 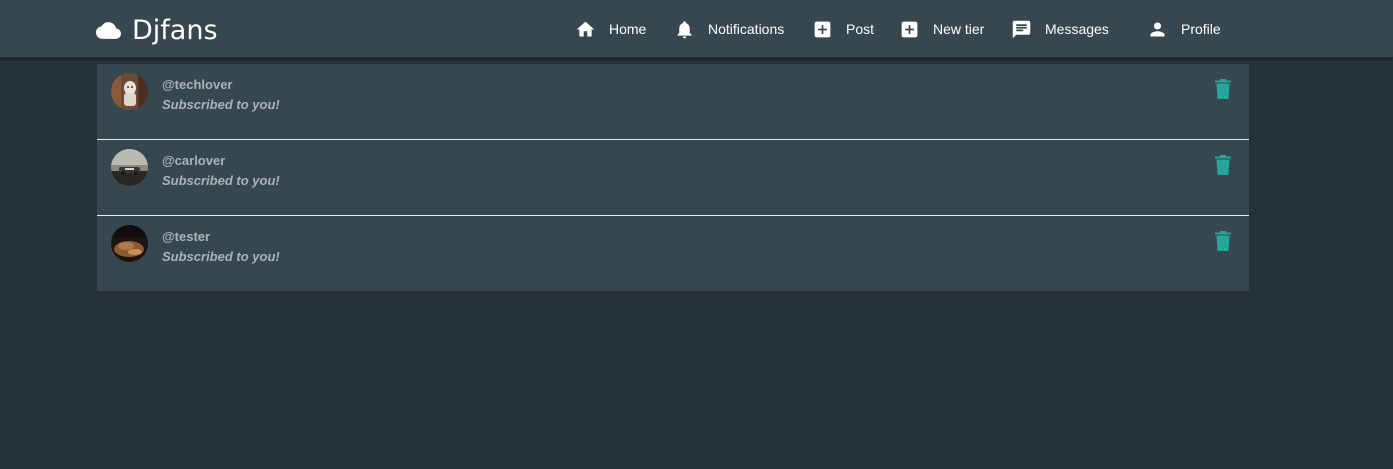 I want to click on notification-item: @techlover Subscribed to you!, so click(x=673, y=102).